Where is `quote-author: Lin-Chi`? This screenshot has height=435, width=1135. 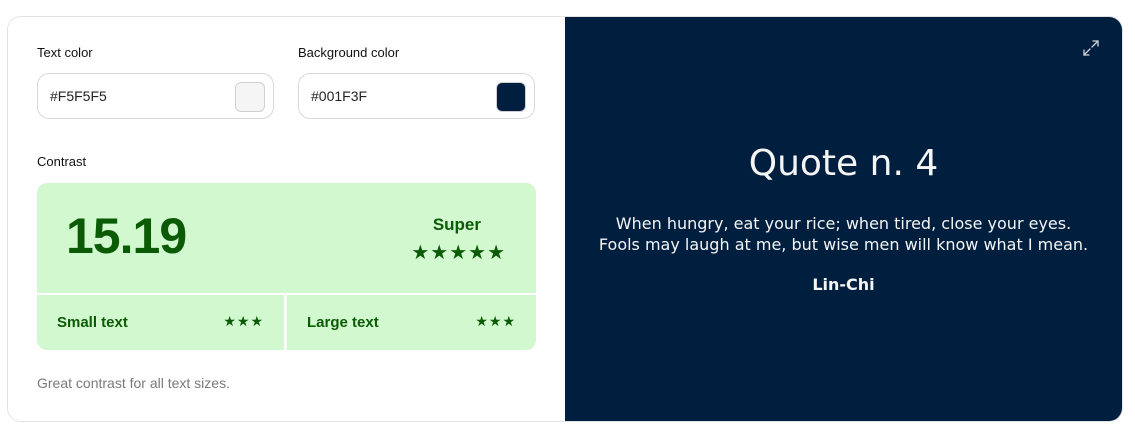
quote-author: Lin-Chi is located at coordinates (843, 284).